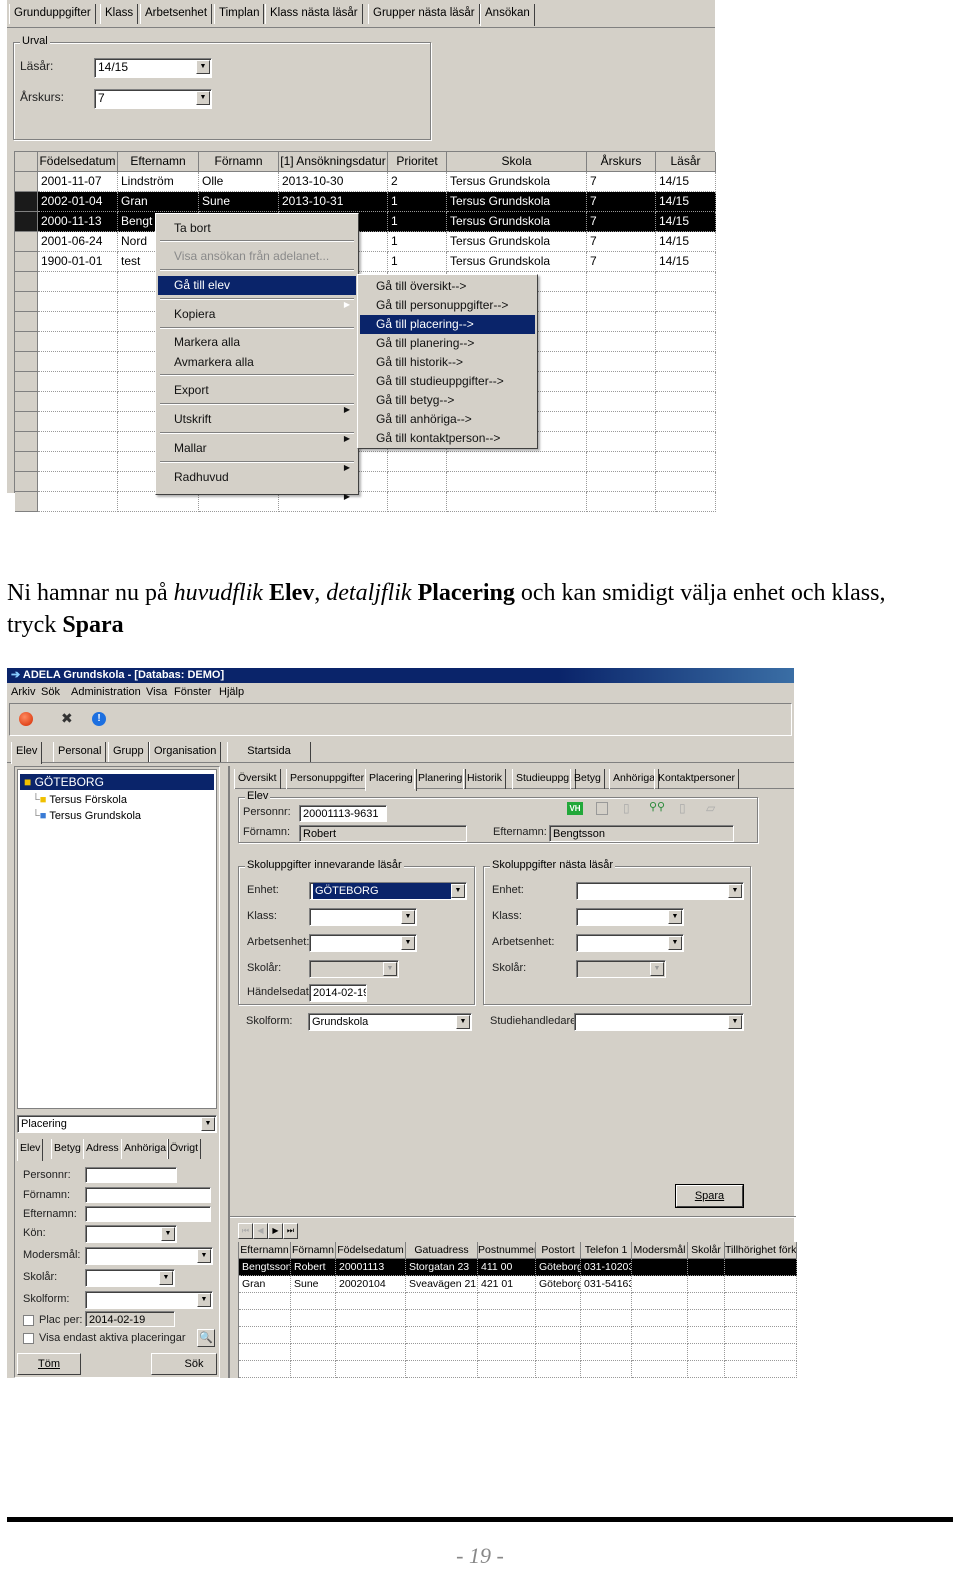  Describe the element at coordinates (28, 1320) in the screenshot. I see `plac-per-checkbox` at that location.